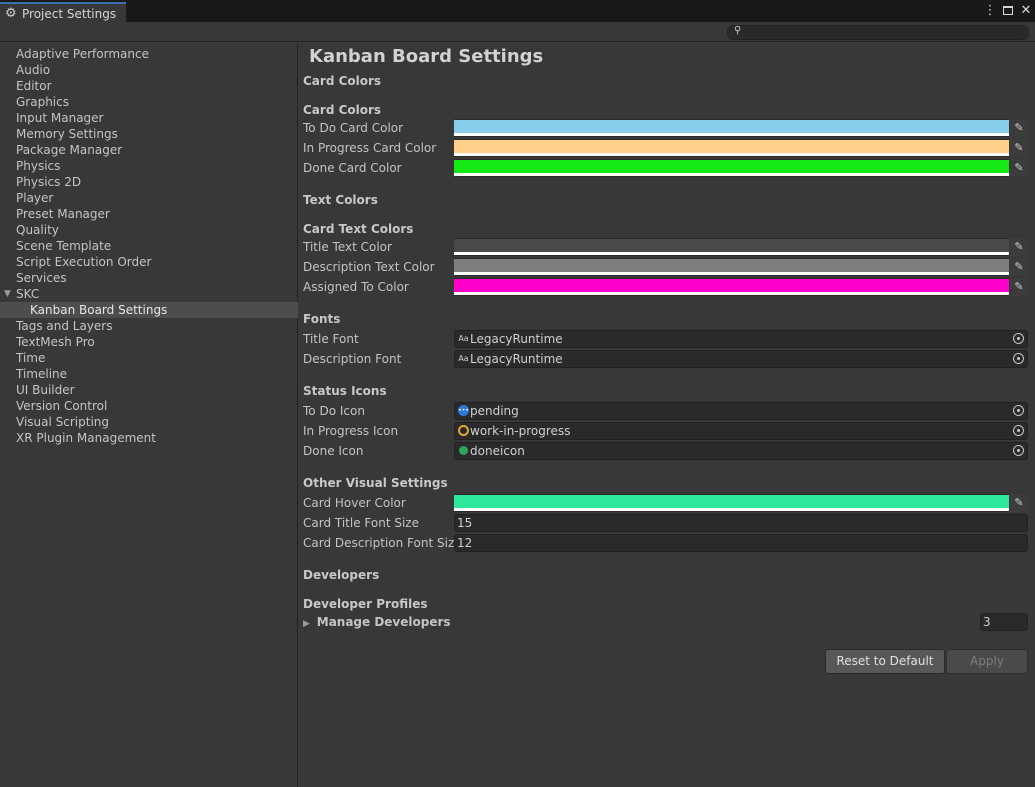 Image resolution: width=1035 pixels, height=787 pixels. I want to click on todo-card-color-label: To Do Card Color, so click(353, 128).